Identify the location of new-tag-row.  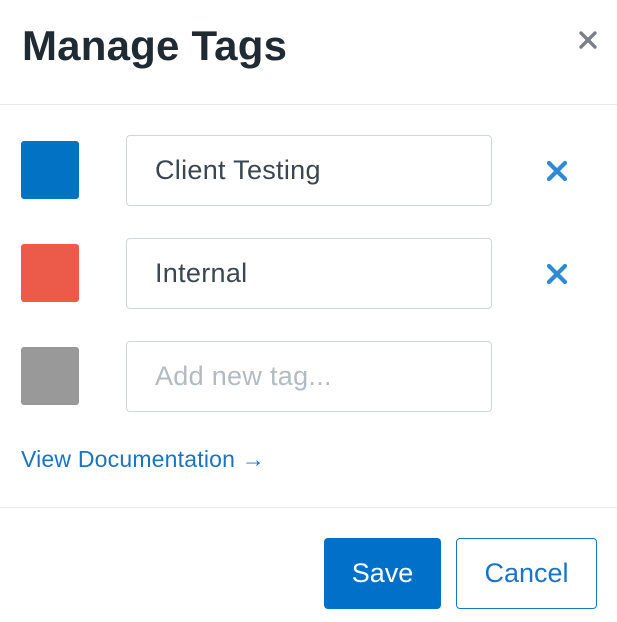
(308, 377).